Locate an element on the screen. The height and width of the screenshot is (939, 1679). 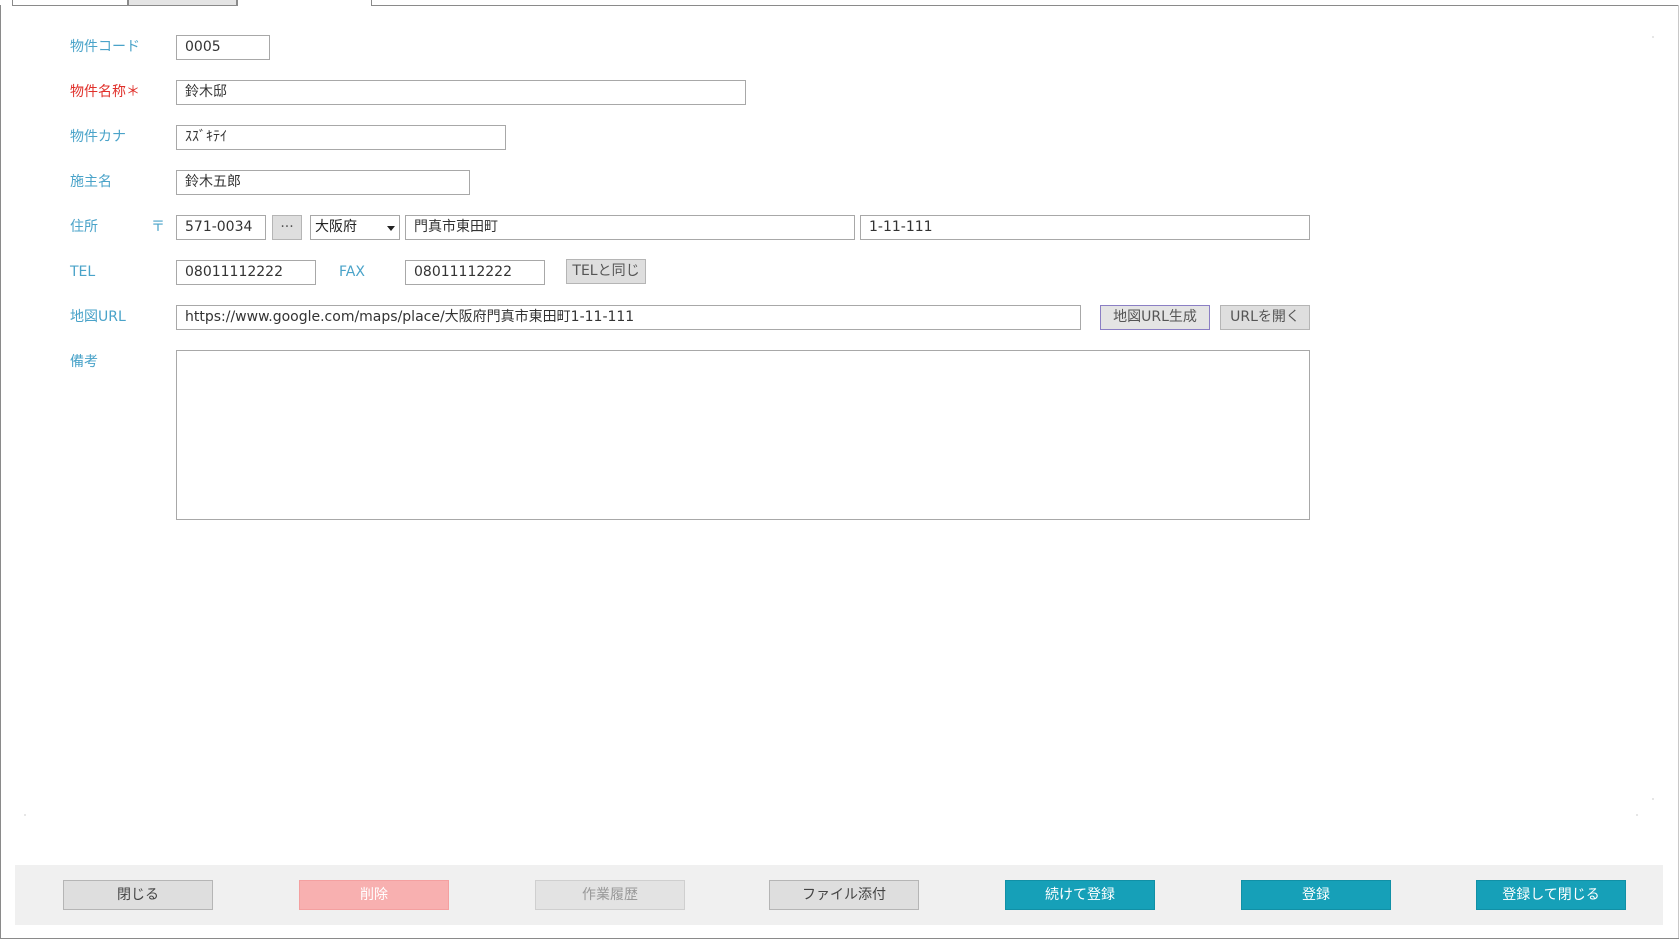
postal-lookup-button: ··· is located at coordinates (287, 227).